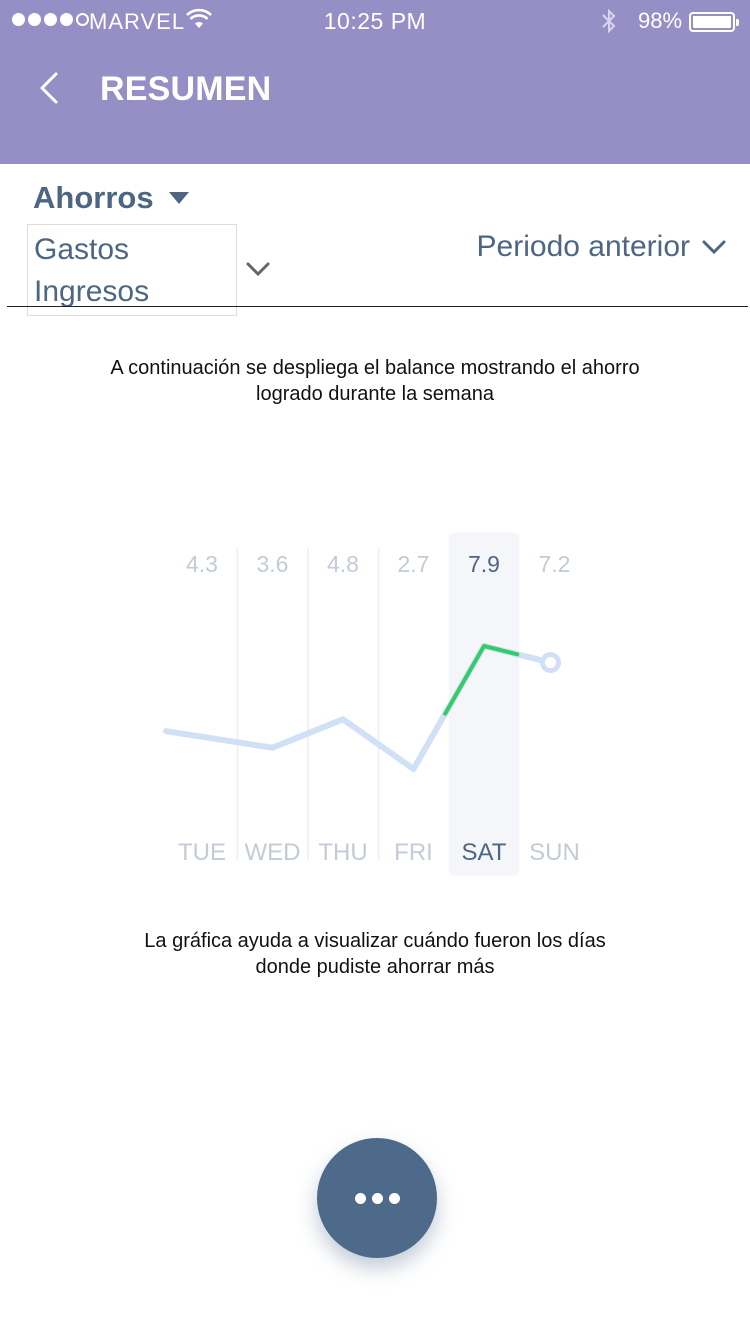 This screenshot has height=1334, width=750. What do you see at coordinates (202, 852) in the screenshot?
I see `day-label: TUE` at bounding box center [202, 852].